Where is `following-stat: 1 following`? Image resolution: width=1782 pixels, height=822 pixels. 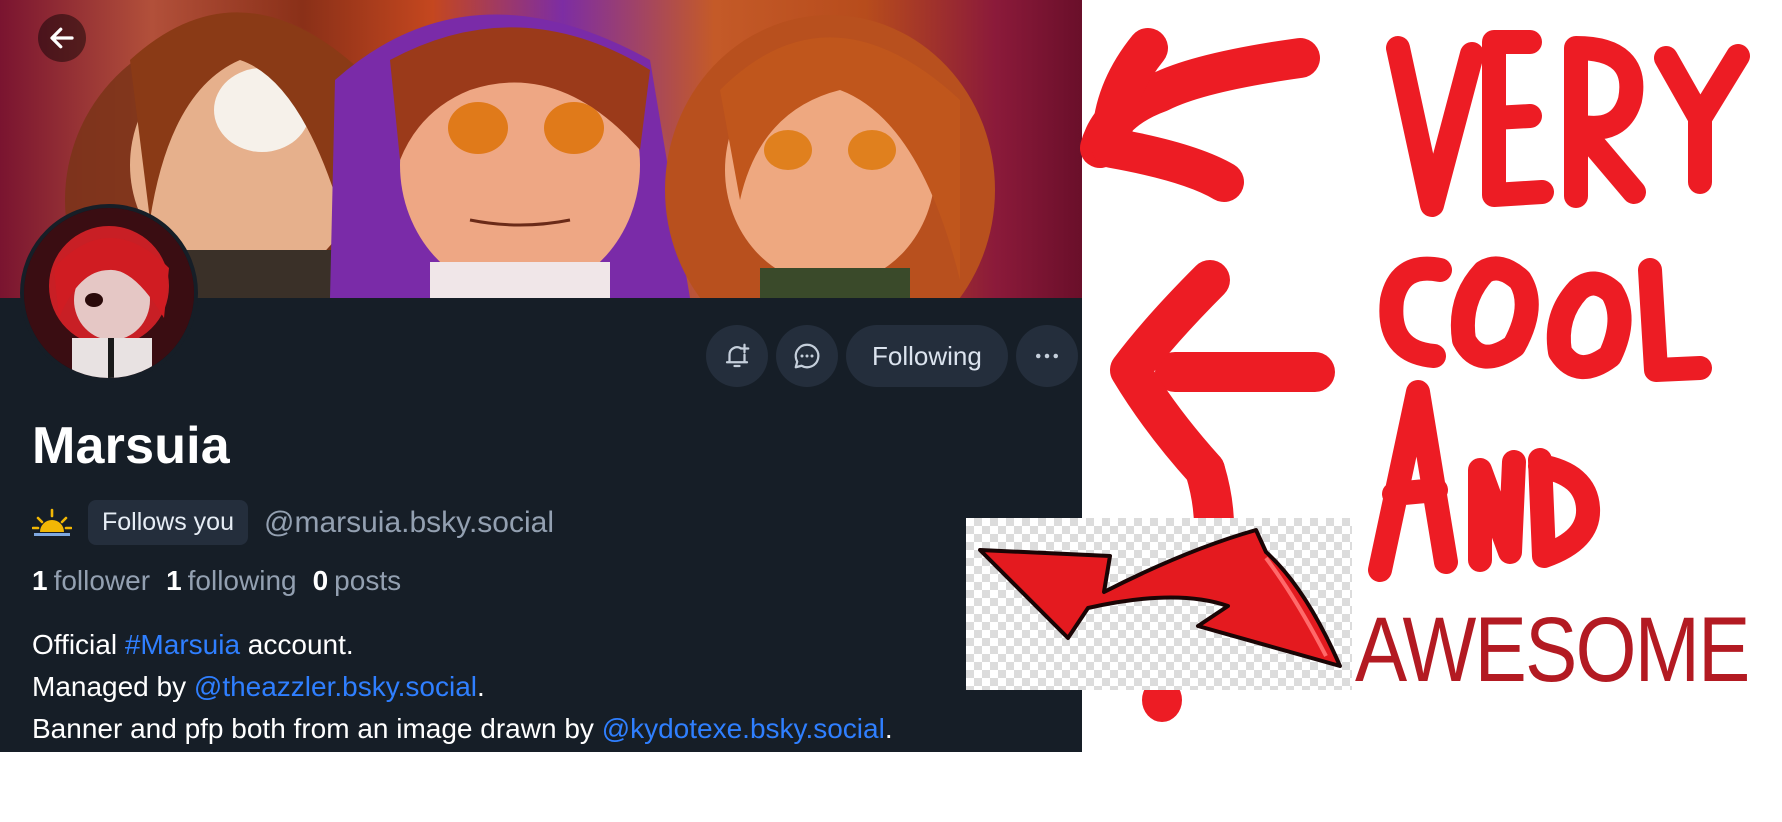
following-stat: 1 following is located at coordinates (231, 581).